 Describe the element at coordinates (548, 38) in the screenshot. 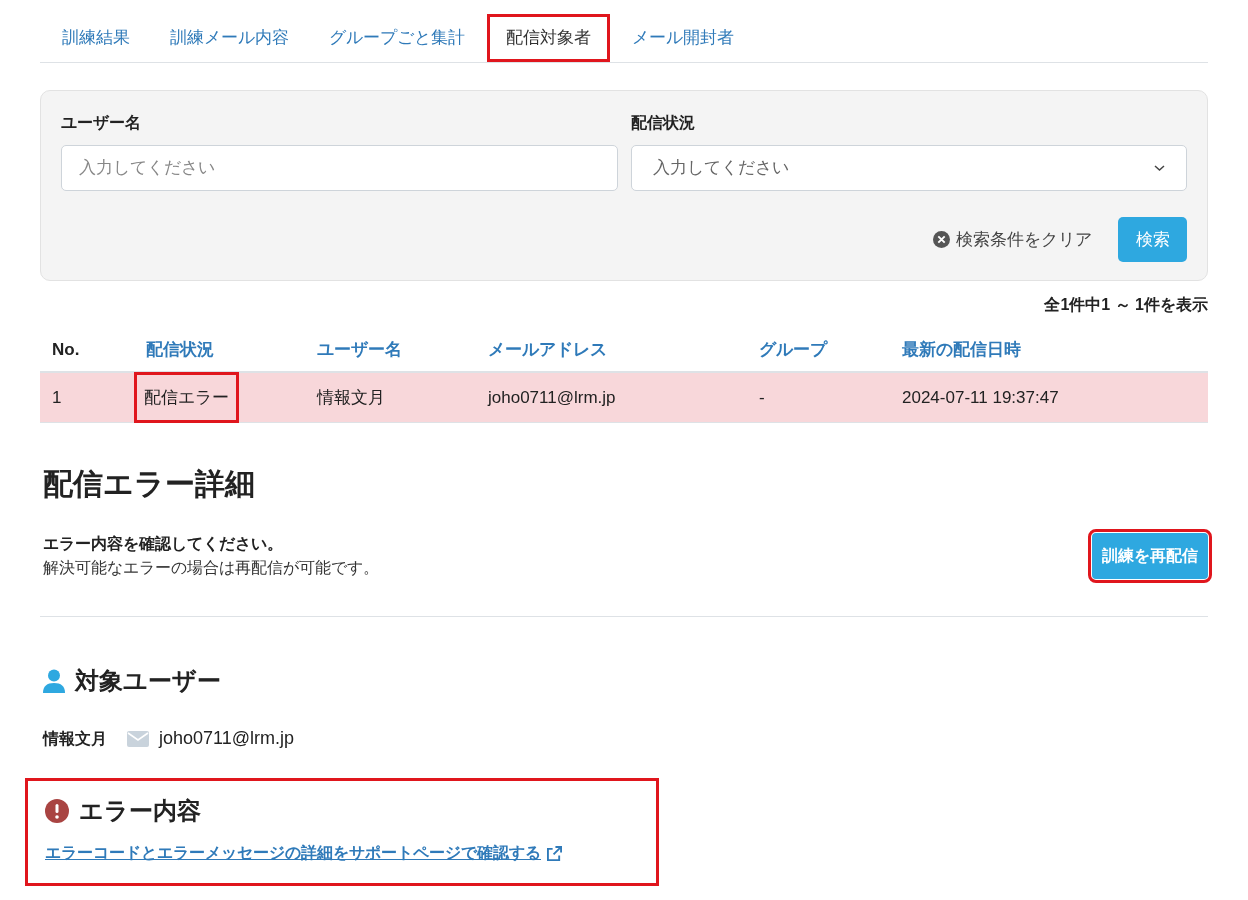

I see `tab: 配信対象者` at that location.